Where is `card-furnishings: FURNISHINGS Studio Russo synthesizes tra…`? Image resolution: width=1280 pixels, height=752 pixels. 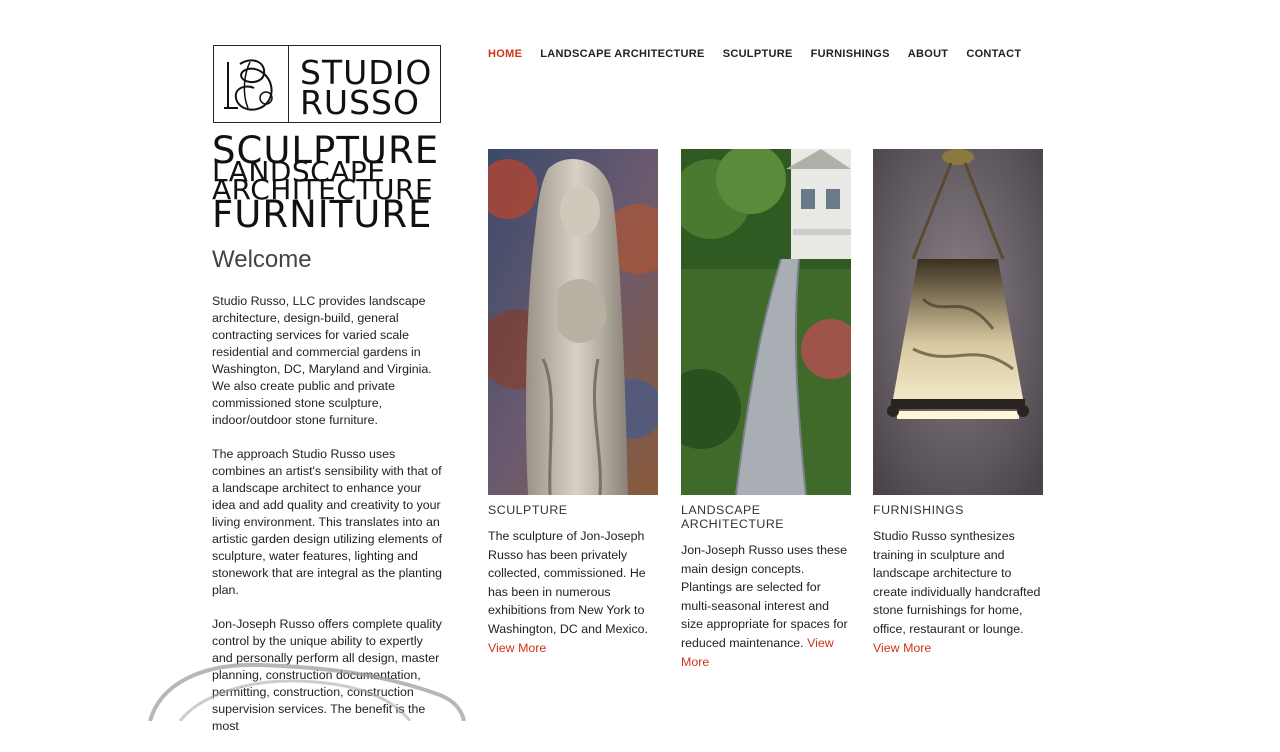 card-furnishings: FURNISHINGS Studio Russo synthesizes tra… is located at coordinates (958, 403).